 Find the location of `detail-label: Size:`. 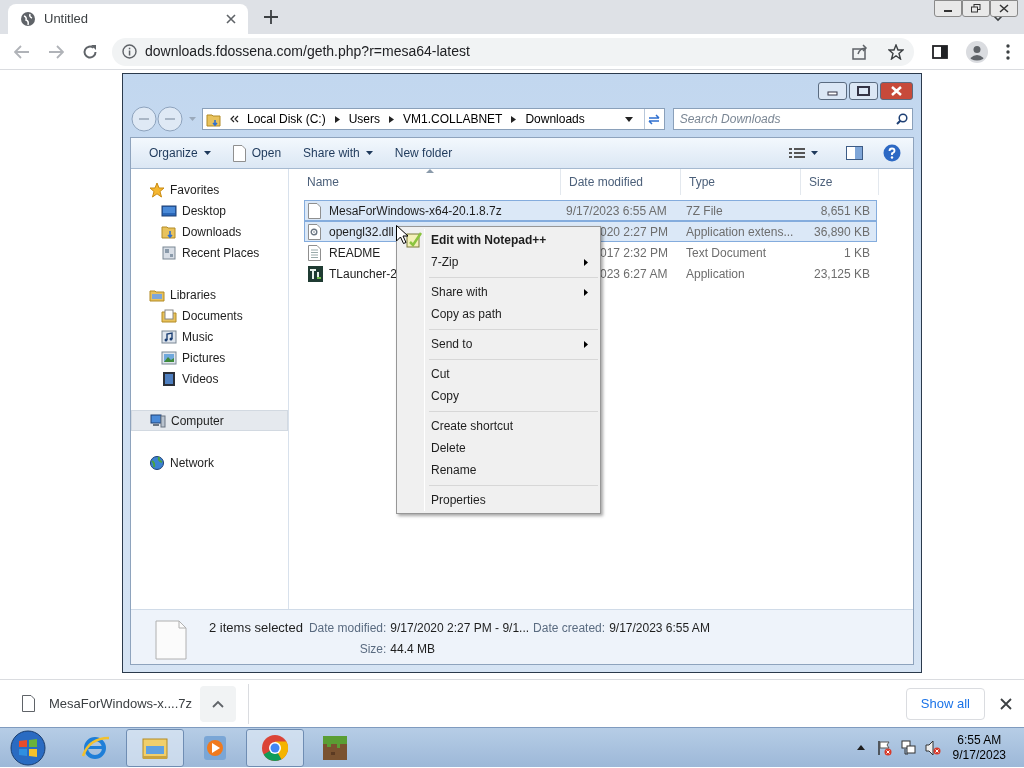

detail-label: Size: is located at coordinates (372, 649).